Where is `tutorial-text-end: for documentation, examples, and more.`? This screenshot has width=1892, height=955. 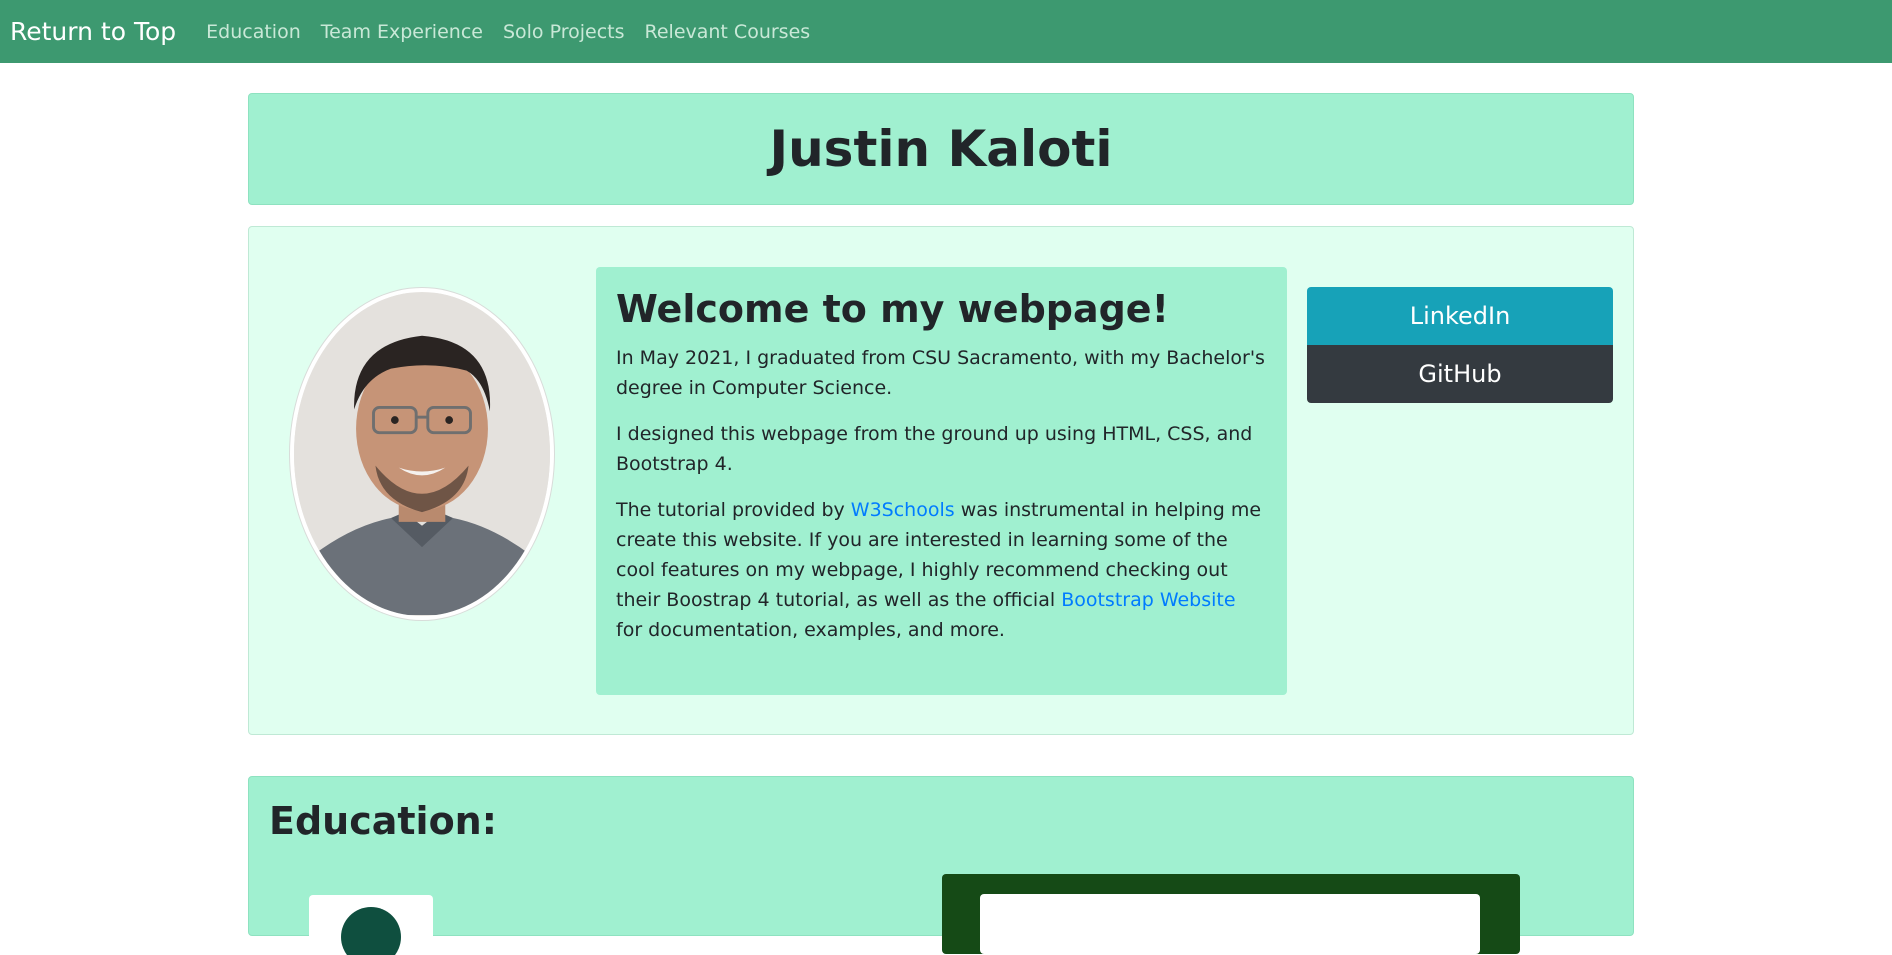 tutorial-text-end: for documentation, examples, and more. is located at coordinates (810, 629).